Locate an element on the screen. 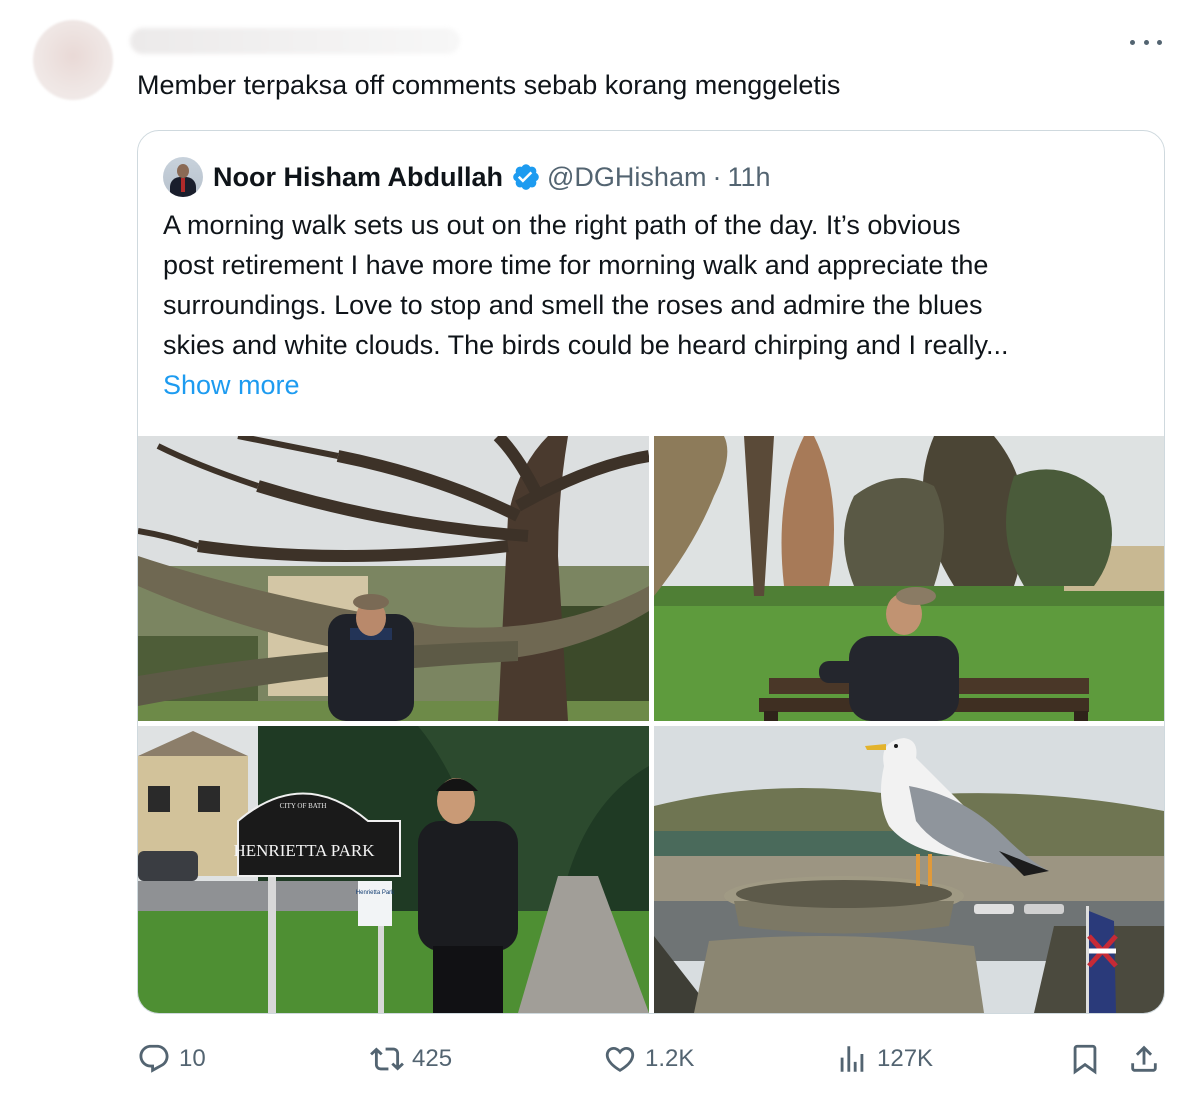 The height and width of the screenshot is (1102, 1196). views-icon is located at coordinates (852, 1059).